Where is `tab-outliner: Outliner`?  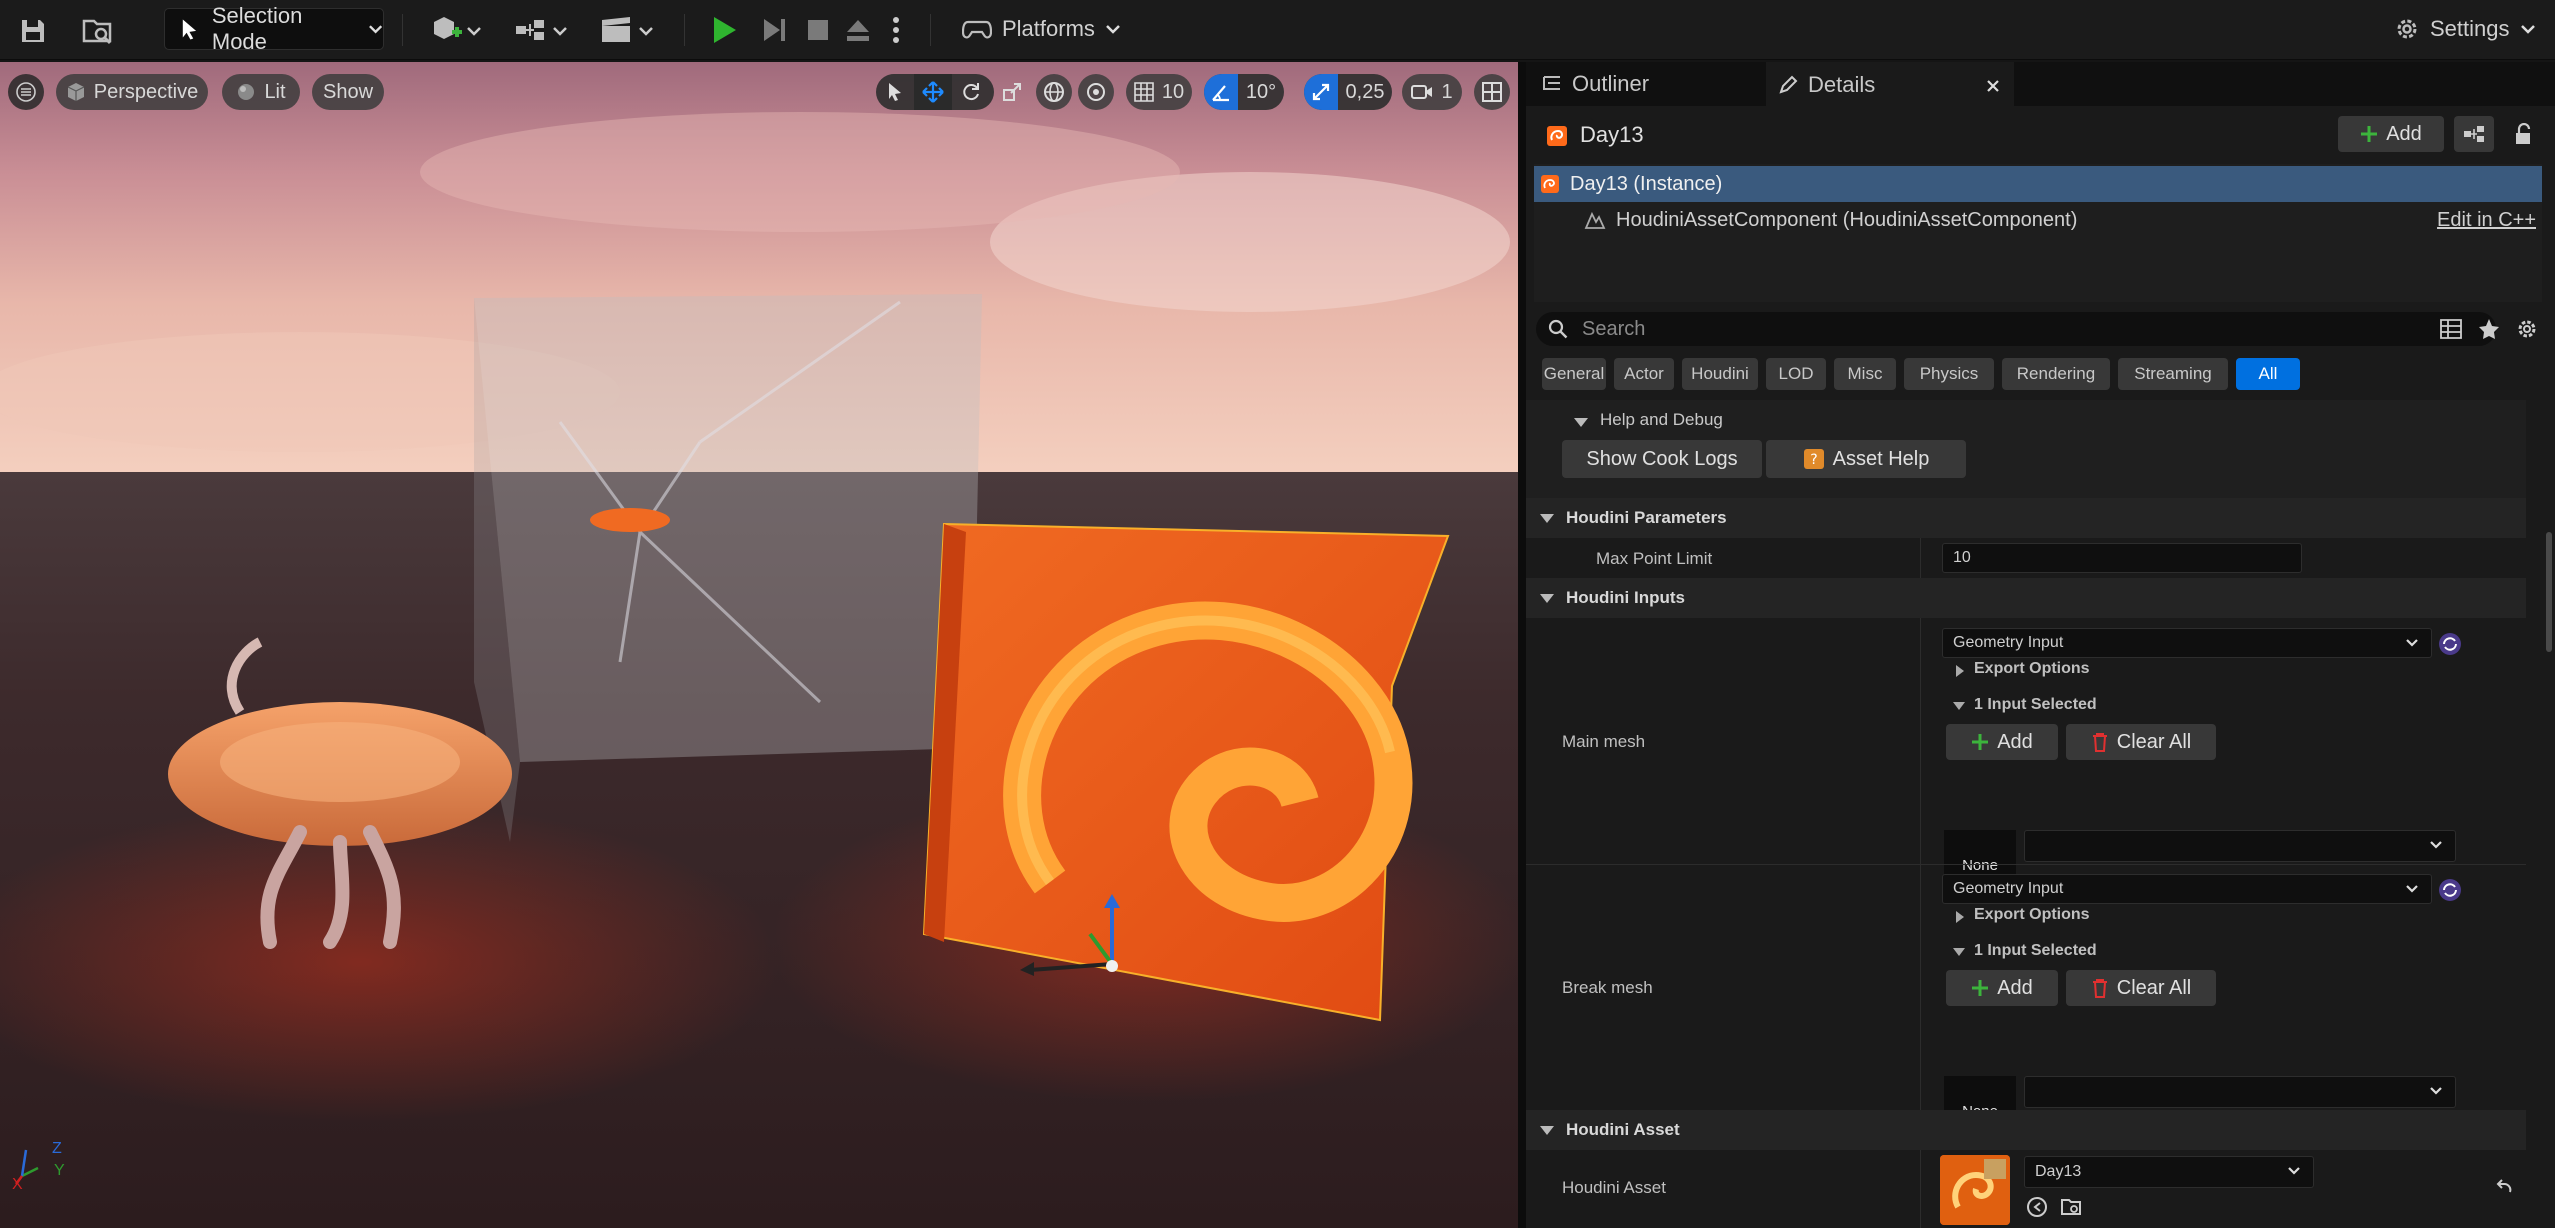 tab-outliner: Outliner is located at coordinates (1644, 84).